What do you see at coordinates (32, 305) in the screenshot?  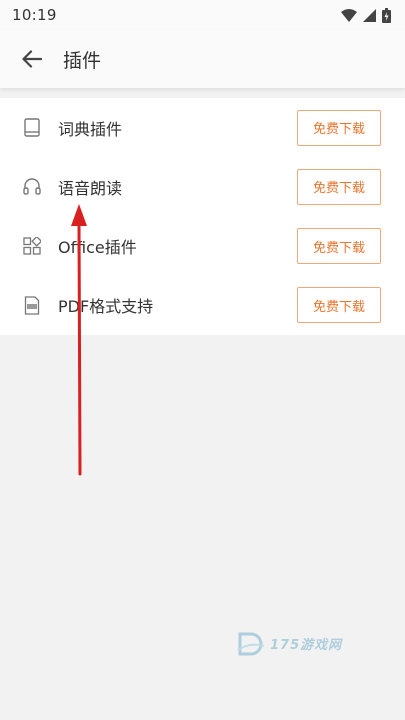 I see `pdf-icon` at bounding box center [32, 305].